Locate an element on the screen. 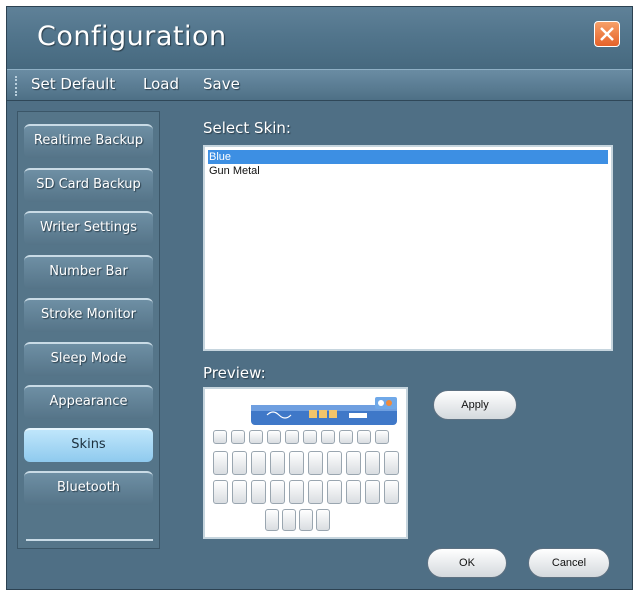 The height and width of the screenshot is (596, 639). sidebar-item-number-bar: Number Bar is located at coordinates (88, 272).